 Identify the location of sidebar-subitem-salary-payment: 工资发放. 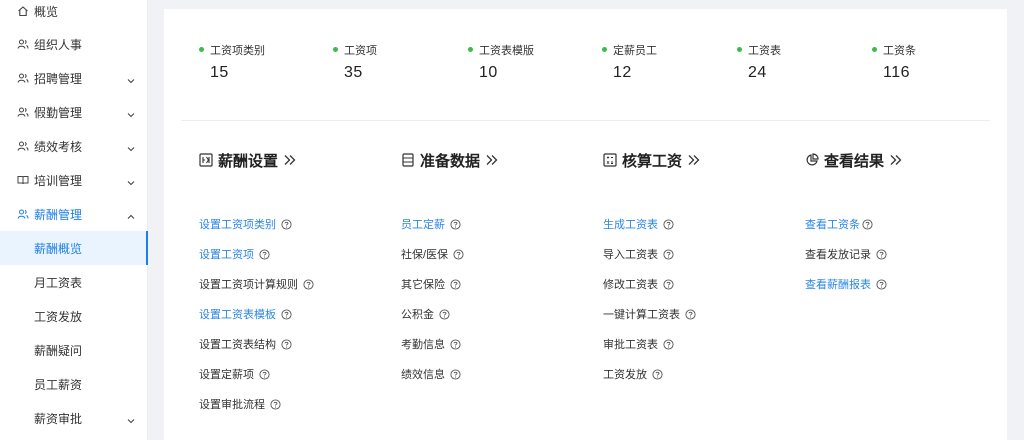
(74, 316).